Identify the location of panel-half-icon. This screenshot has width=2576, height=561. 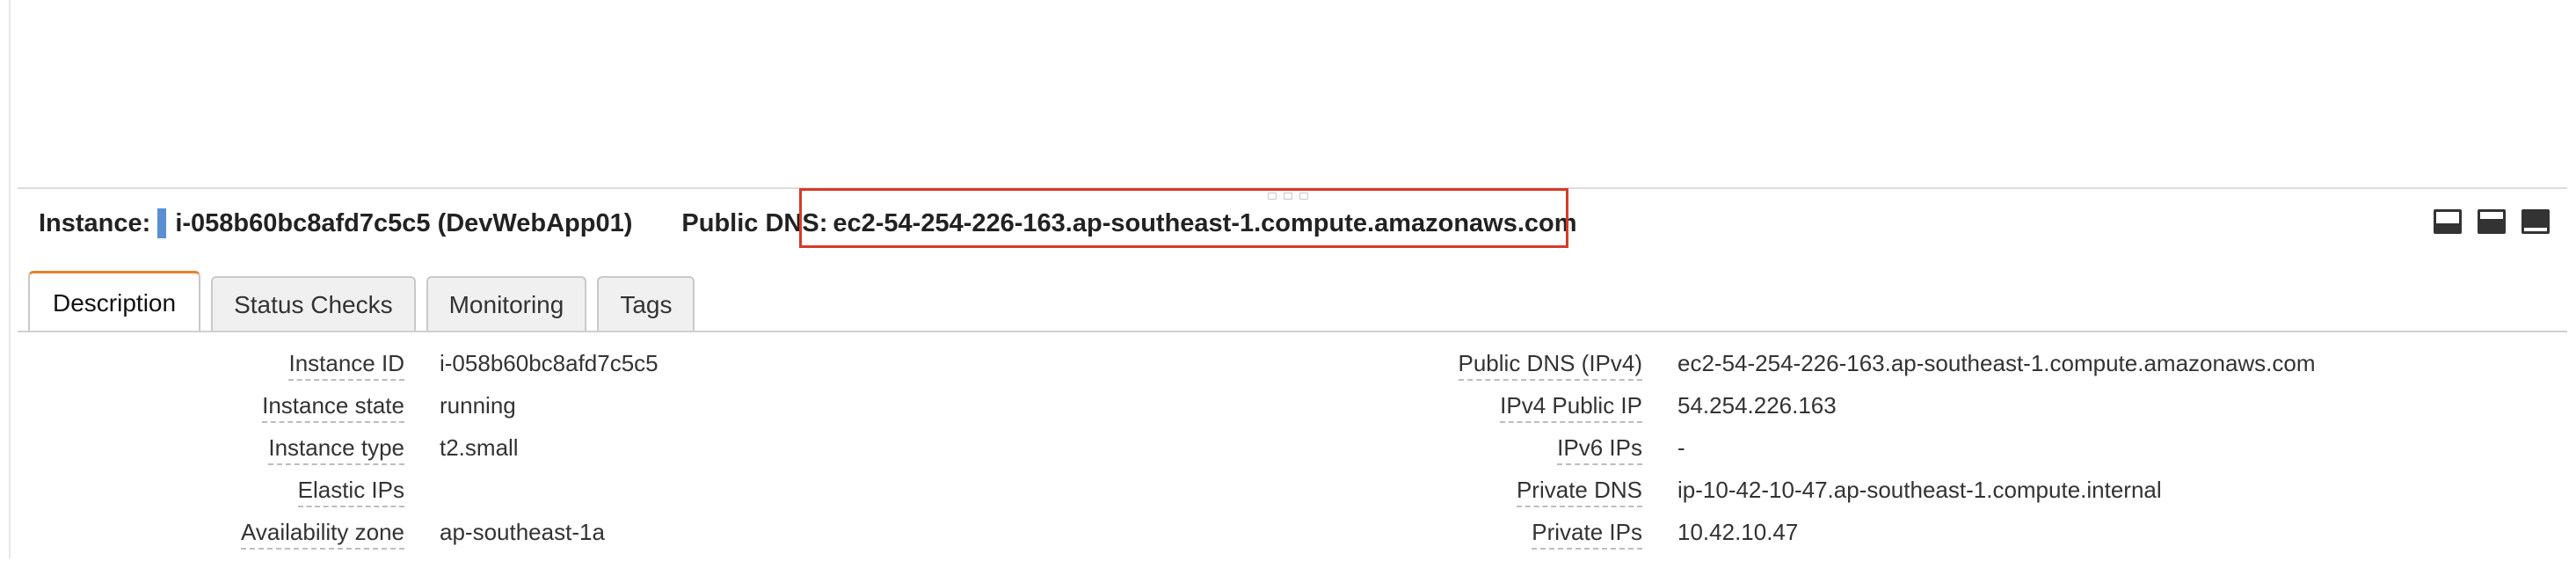
(2492, 221).